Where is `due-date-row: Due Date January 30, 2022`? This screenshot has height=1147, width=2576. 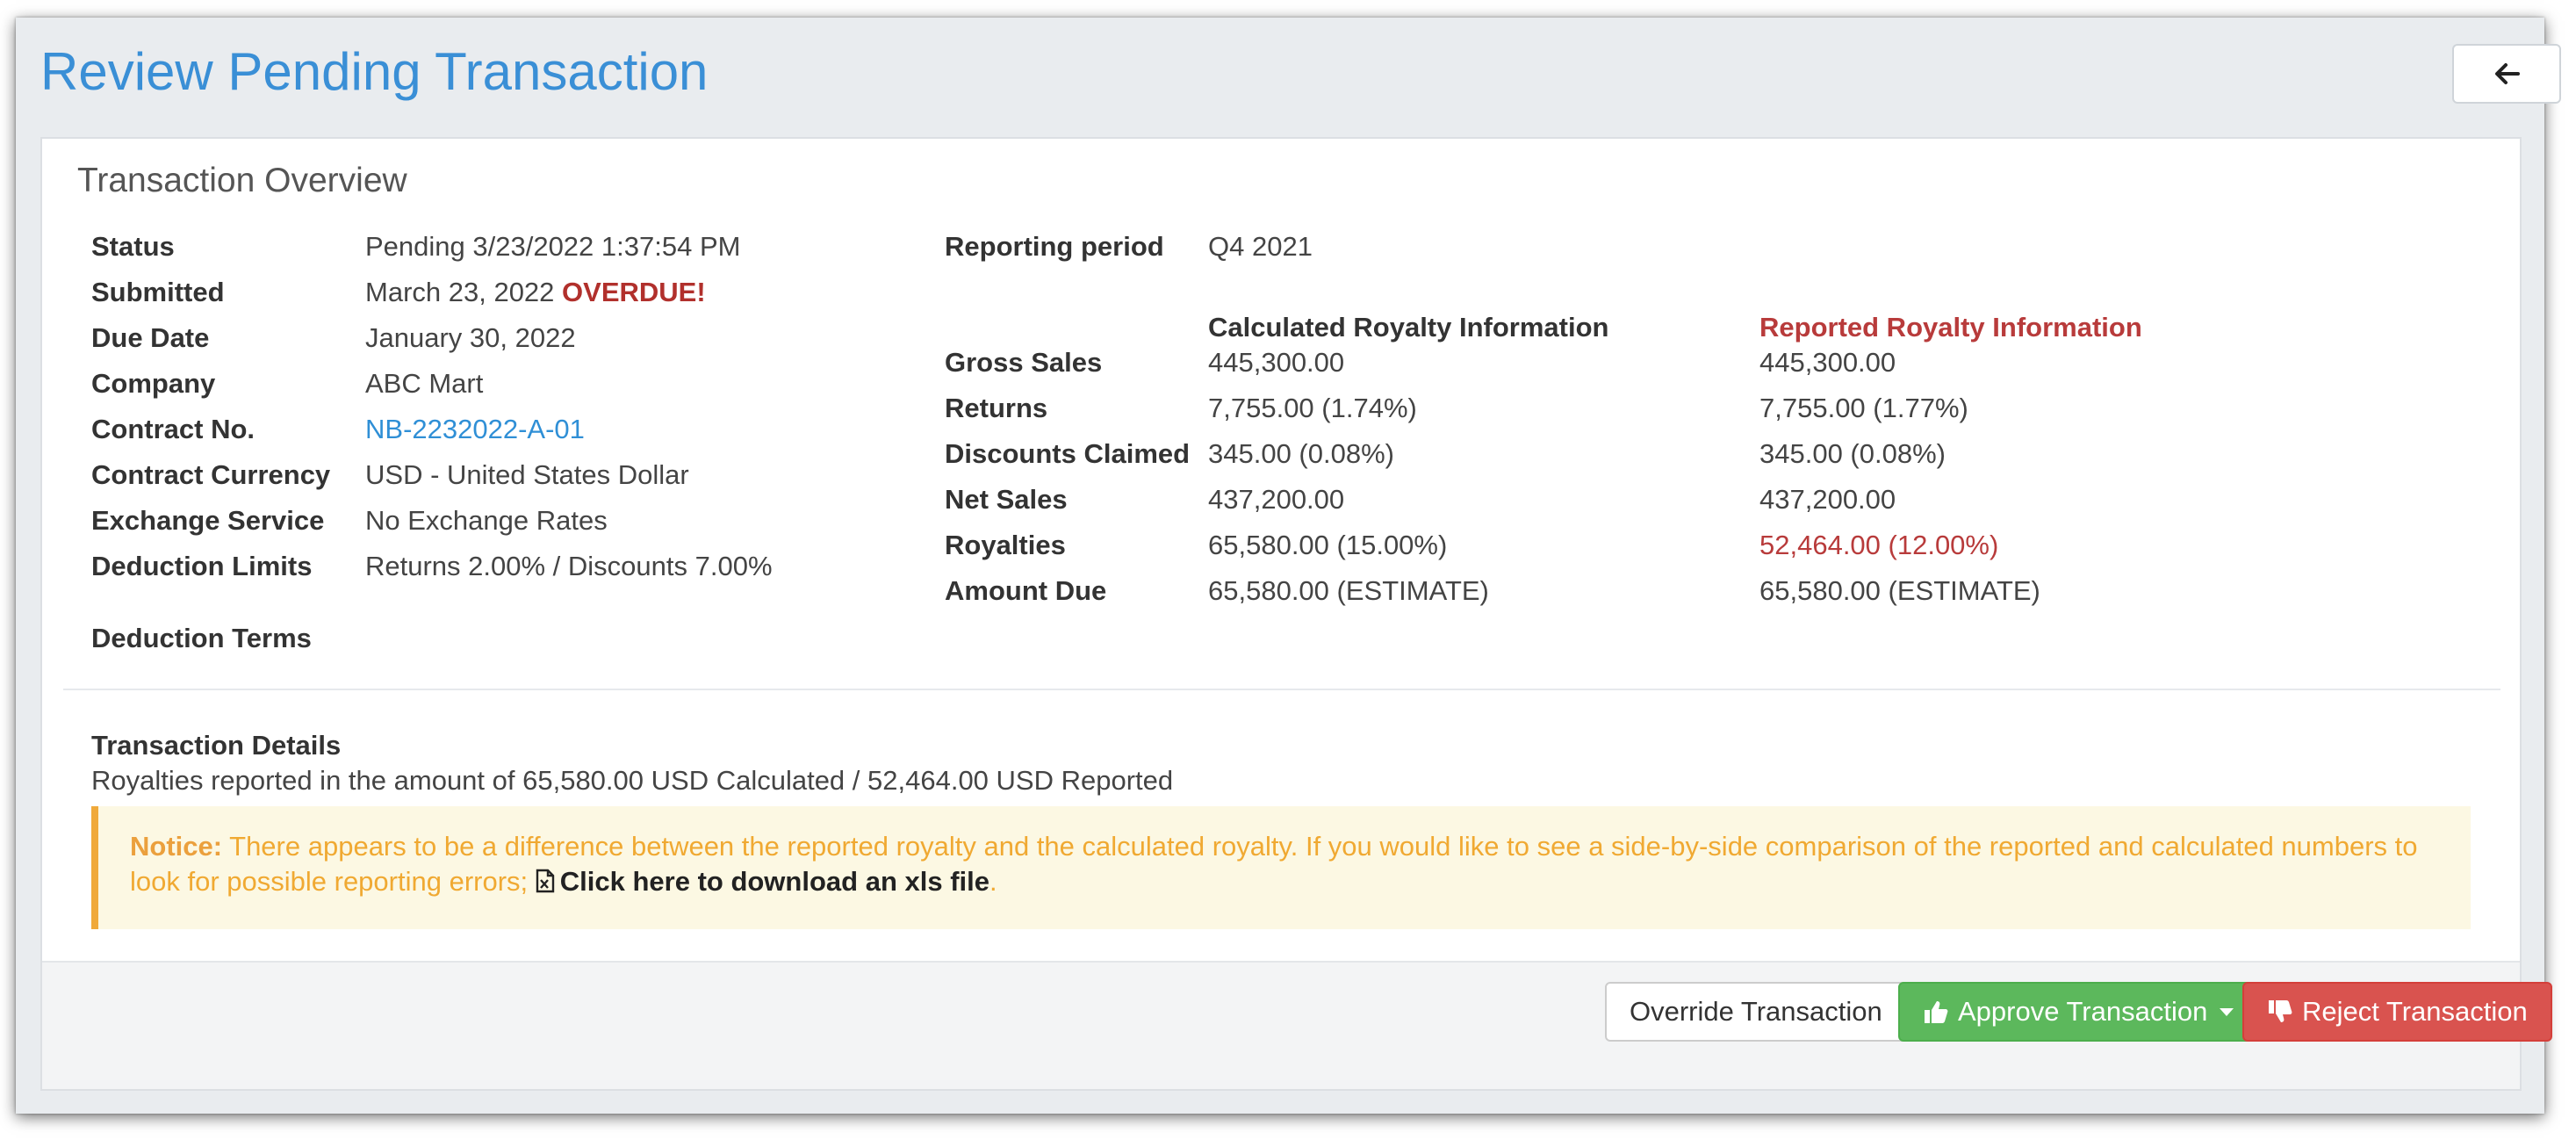 due-date-row: Due Date January 30, 2022 is located at coordinates (486, 338).